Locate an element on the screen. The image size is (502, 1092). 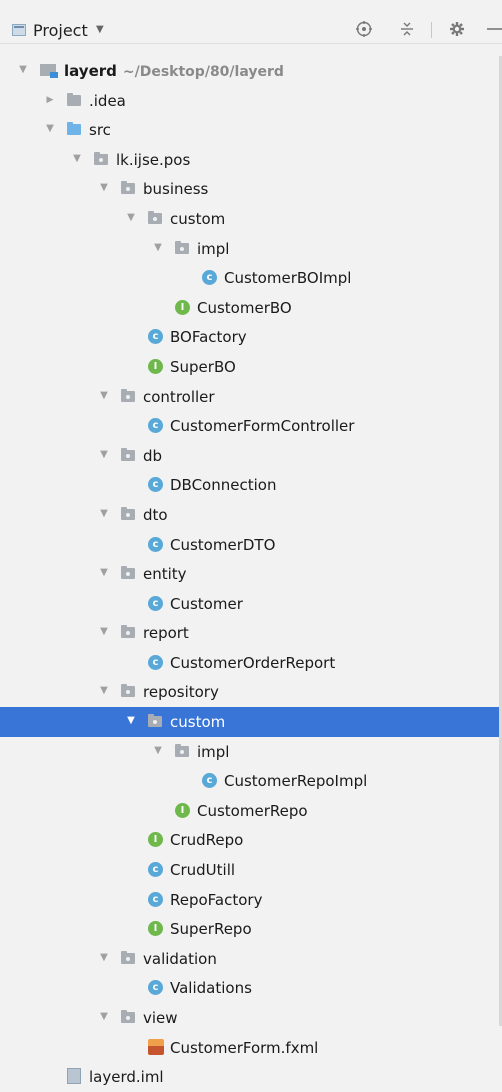
tree-node: c CustomerOrderReport is located at coordinates (251, 663).